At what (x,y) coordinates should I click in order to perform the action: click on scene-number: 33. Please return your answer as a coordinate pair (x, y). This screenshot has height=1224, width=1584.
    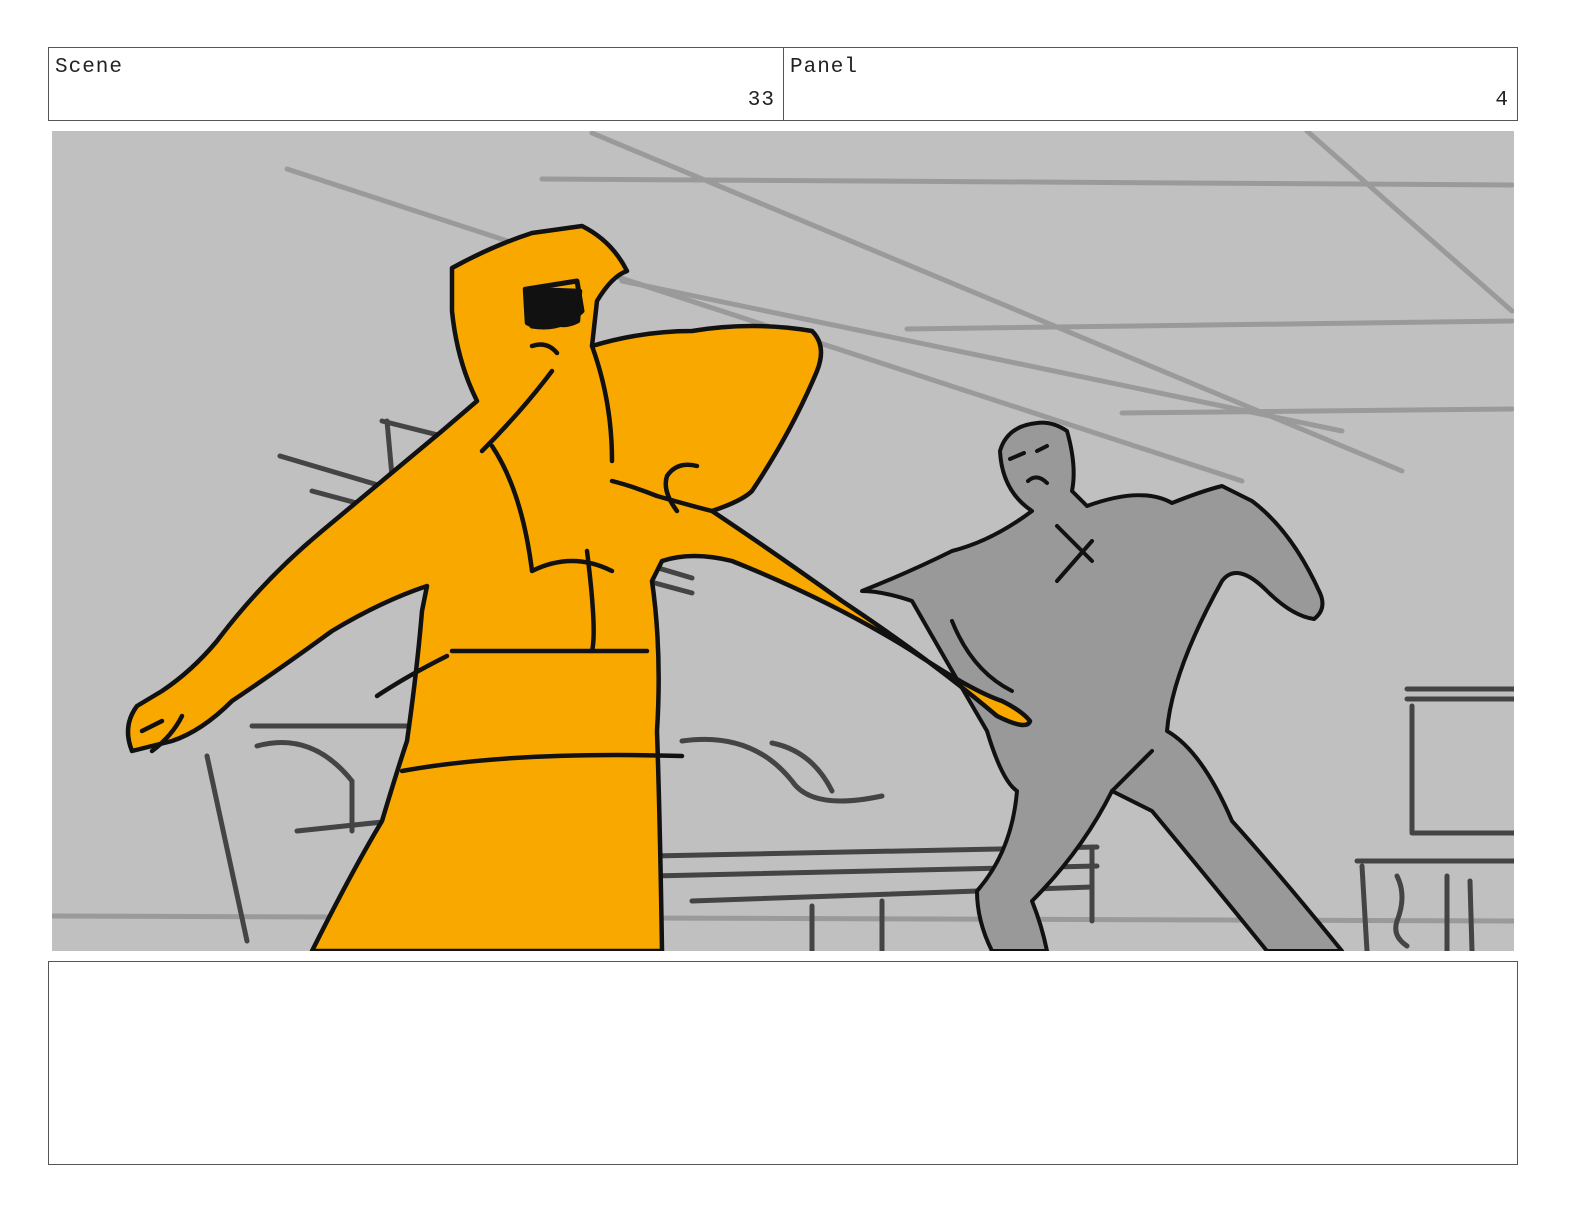
    Looking at the image, I should click on (761, 100).